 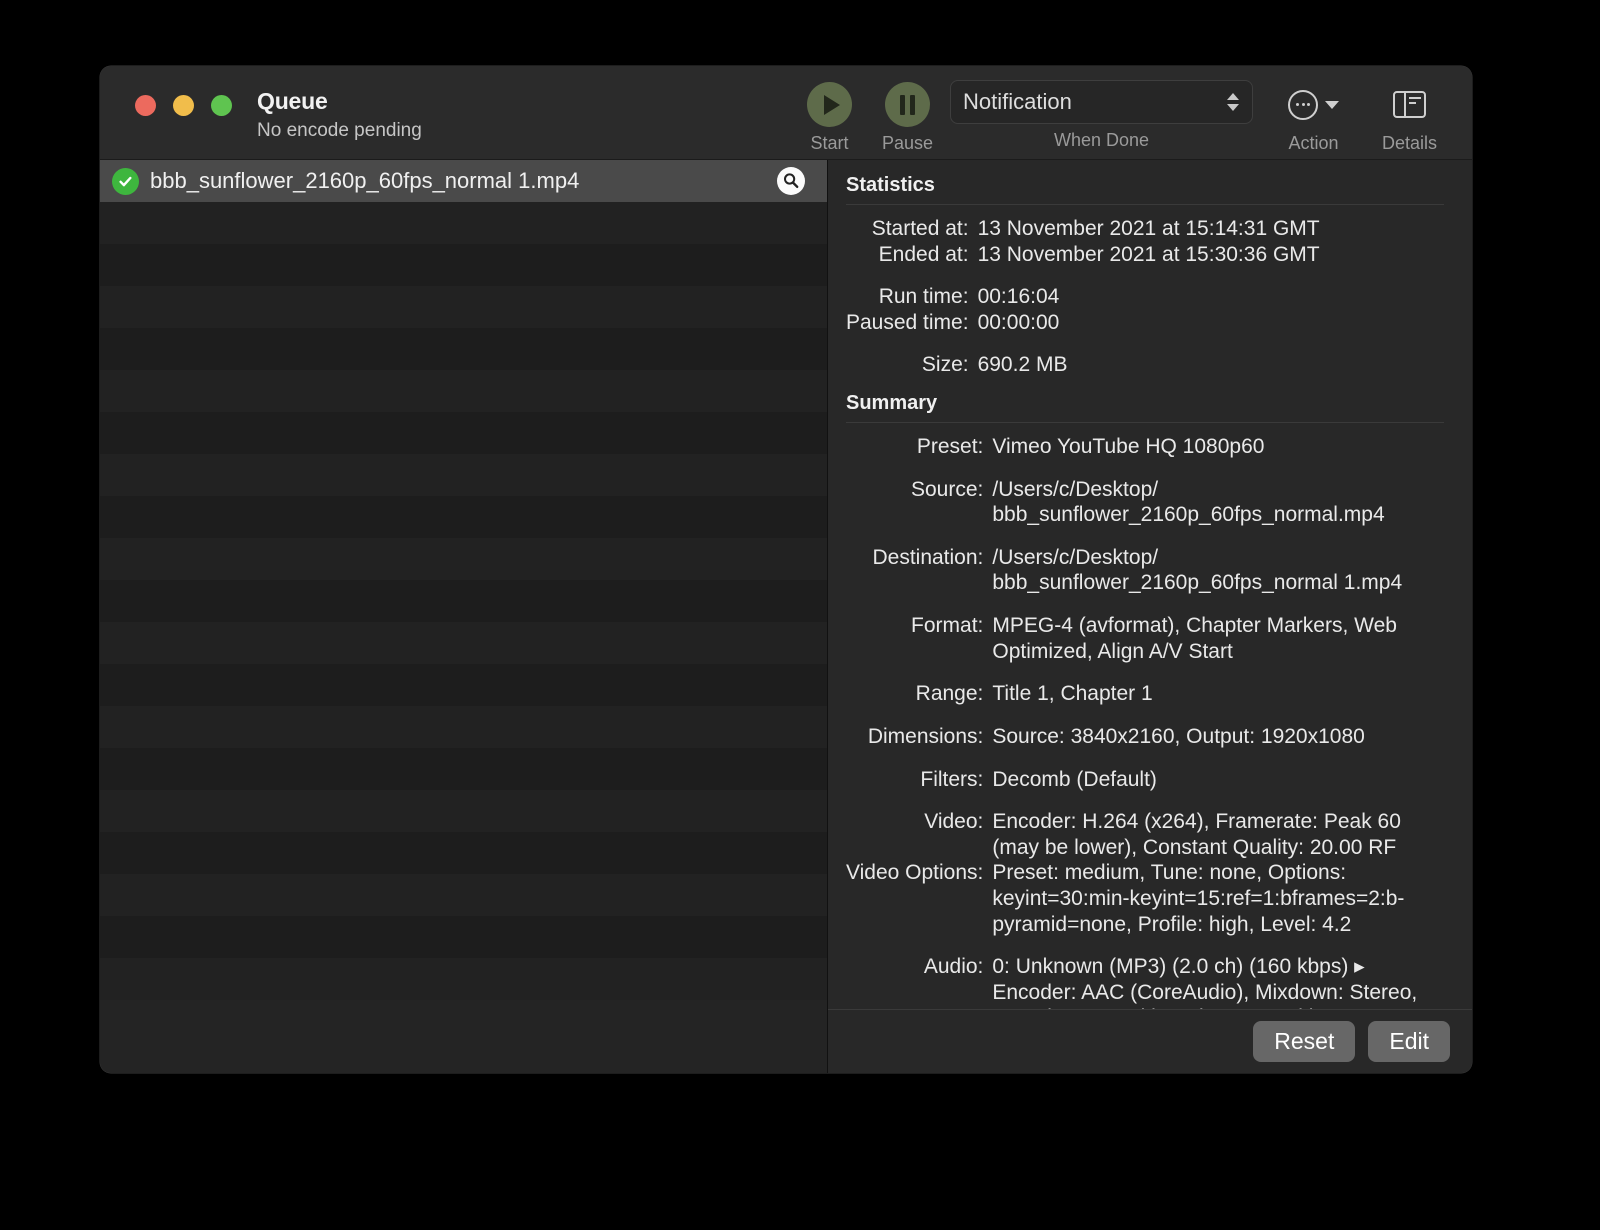 I want to click on table-row: Preset: Vimeo YouTube HQ 1080p60, so click(x=1145, y=447).